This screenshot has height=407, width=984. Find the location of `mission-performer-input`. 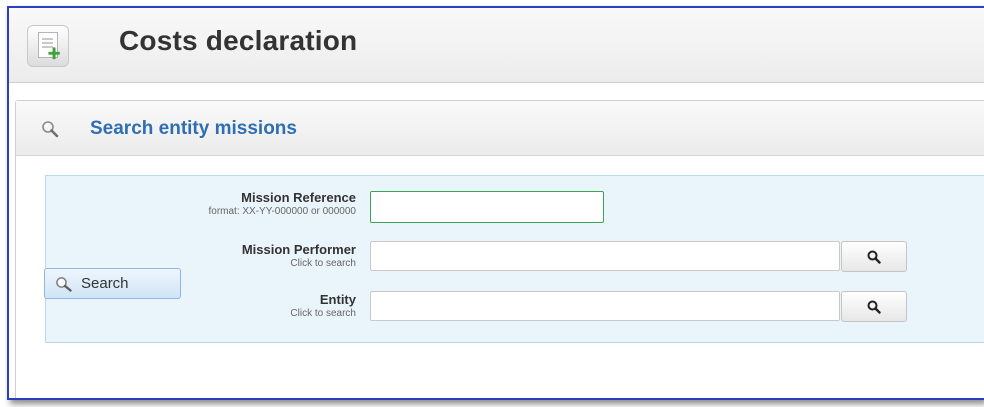

mission-performer-input is located at coordinates (605, 256).